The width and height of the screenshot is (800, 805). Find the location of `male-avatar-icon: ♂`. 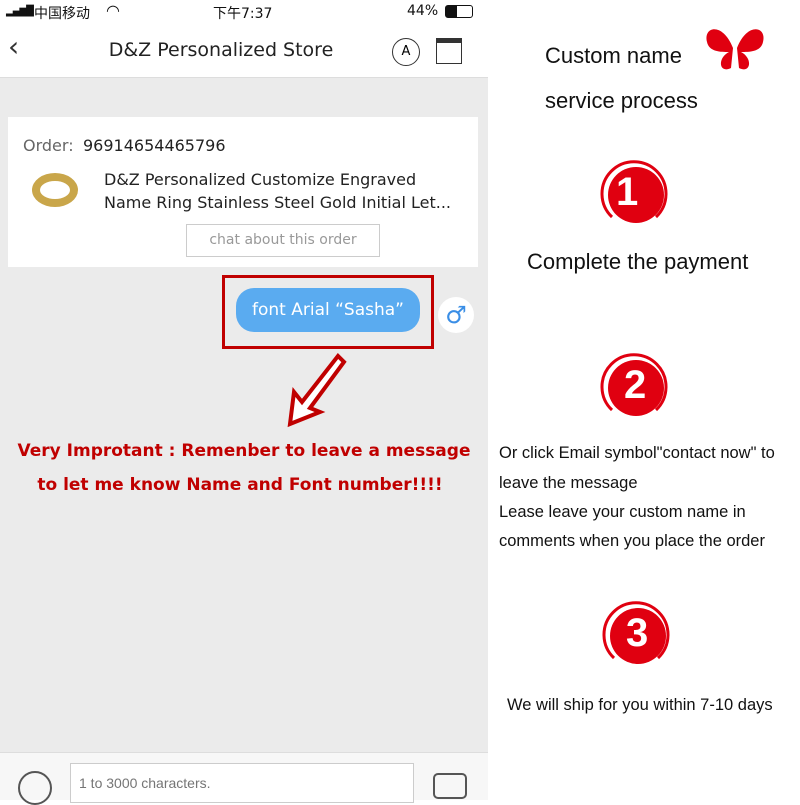

male-avatar-icon: ♂ is located at coordinates (456, 315).